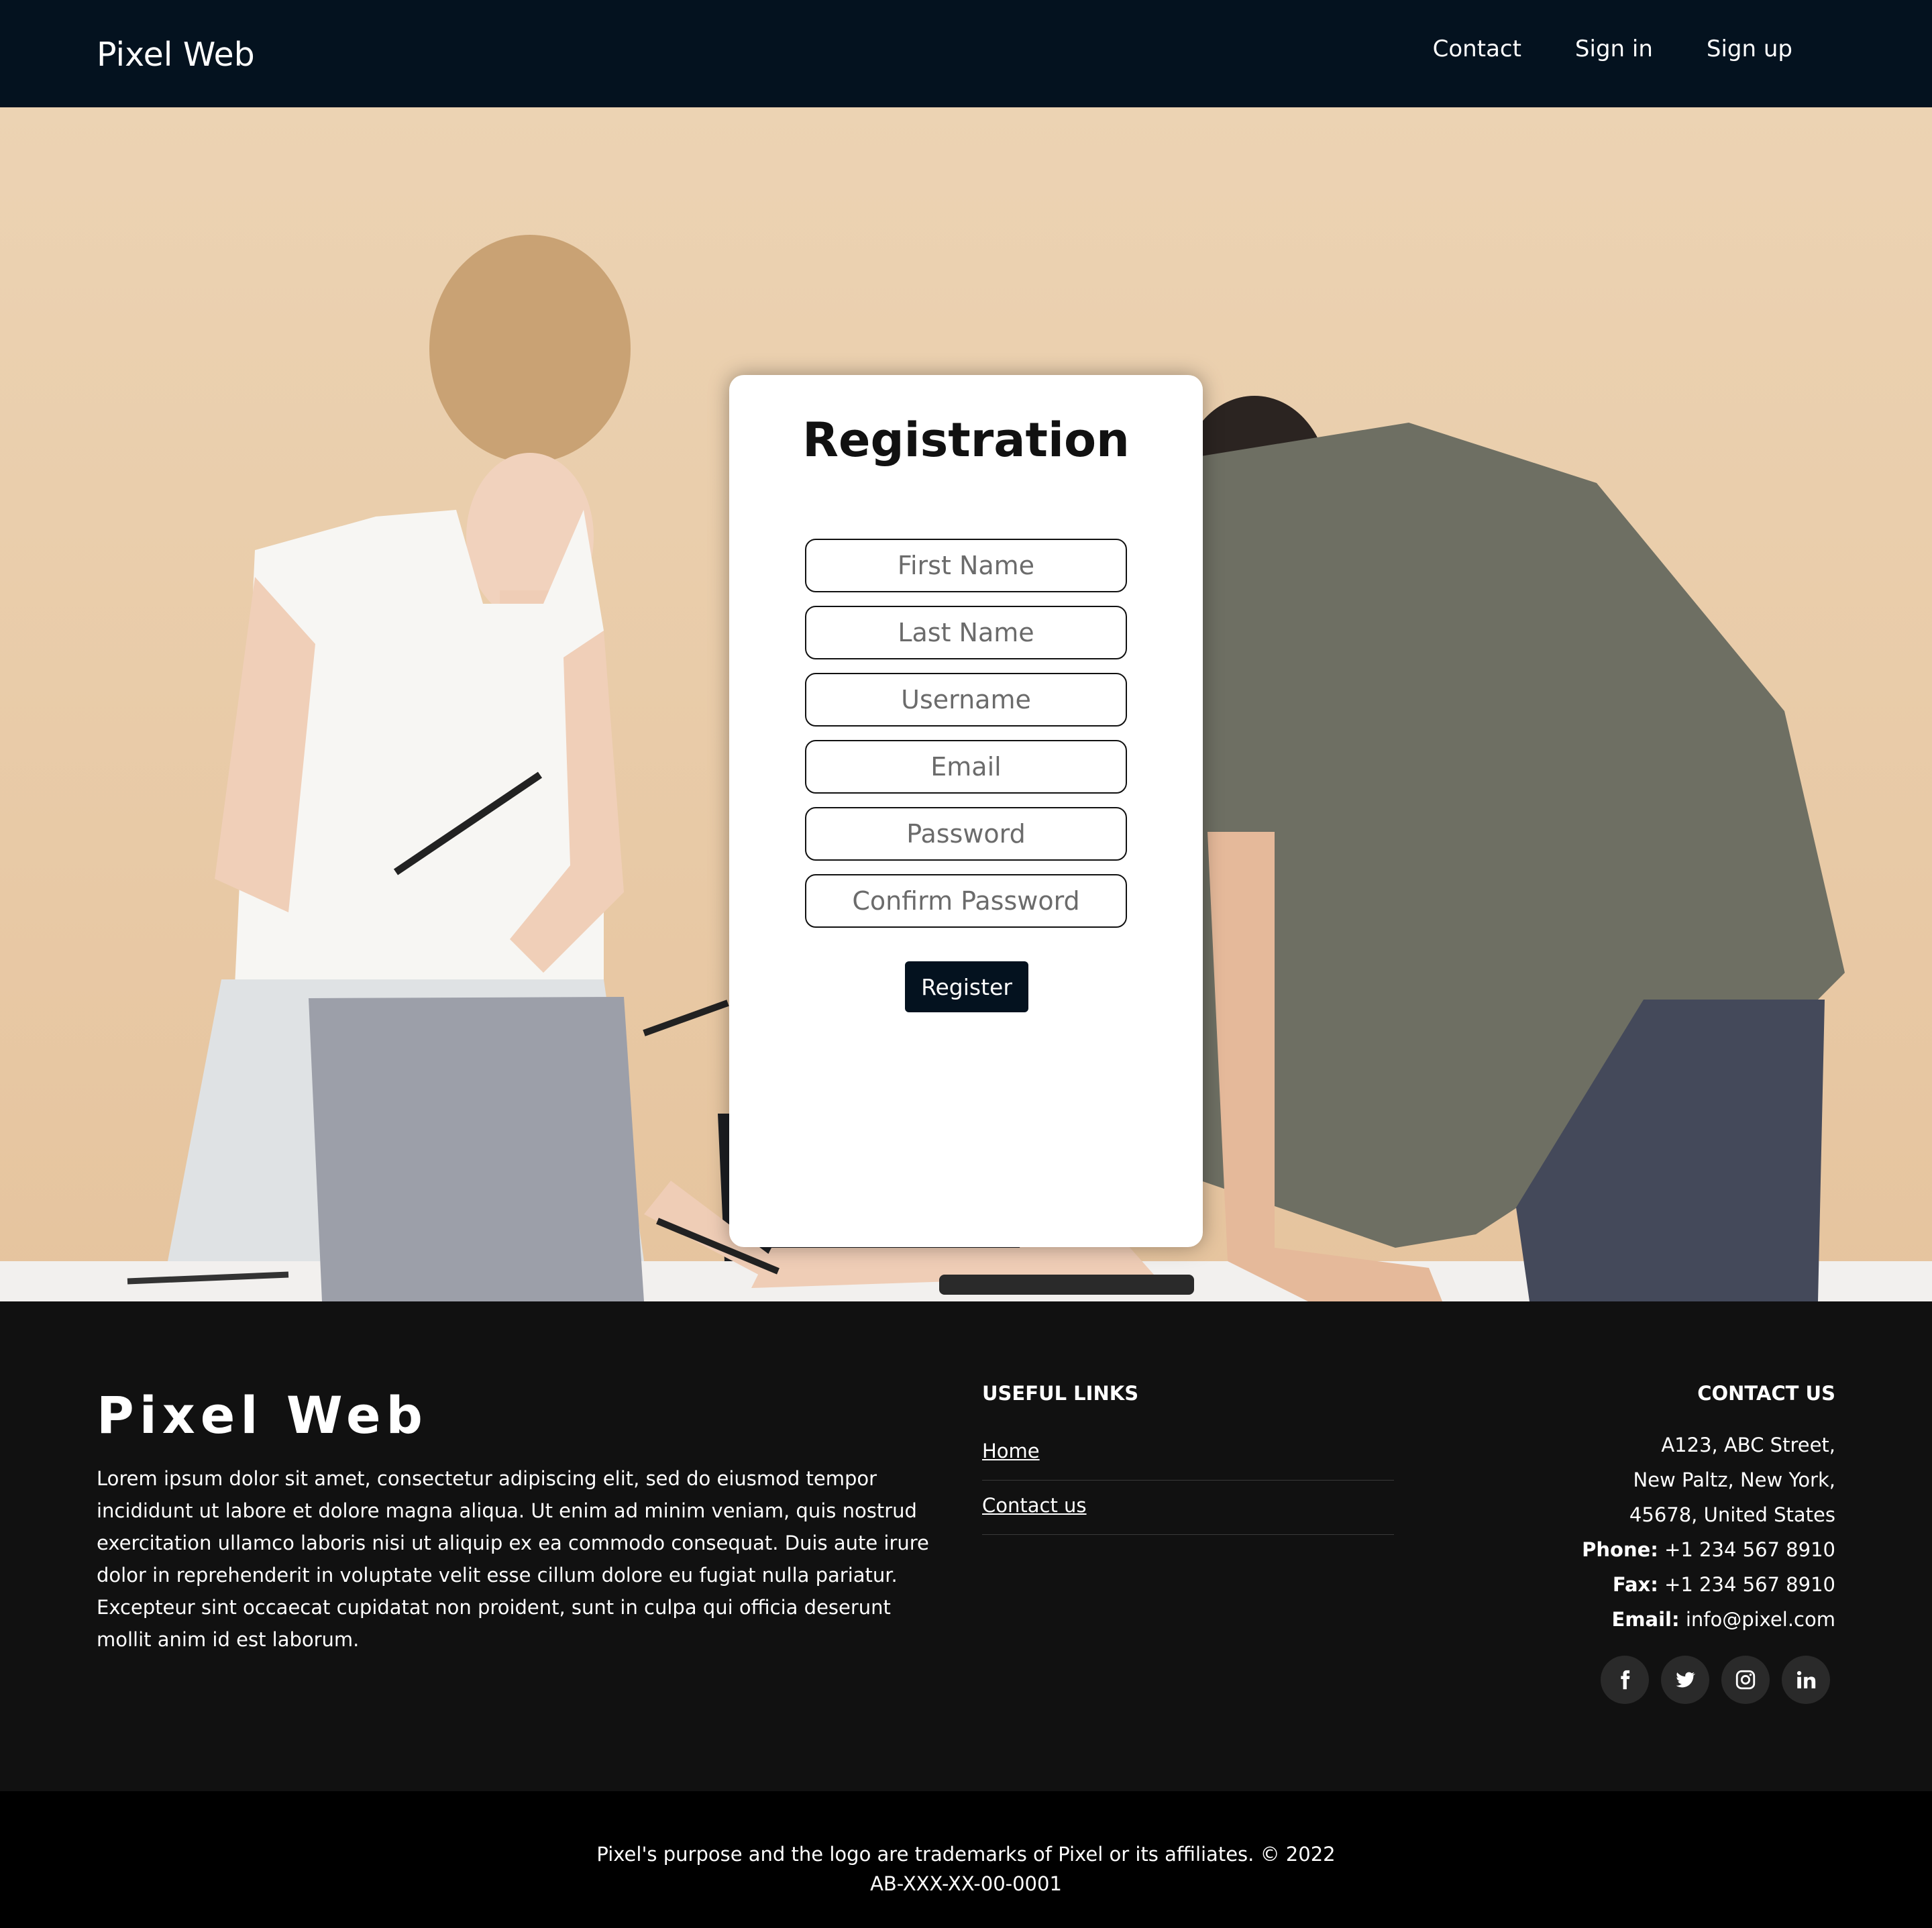 This screenshot has width=1932, height=1928. Describe the element at coordinates (966, 767) in the screenshot. I see `email-input` at that location.